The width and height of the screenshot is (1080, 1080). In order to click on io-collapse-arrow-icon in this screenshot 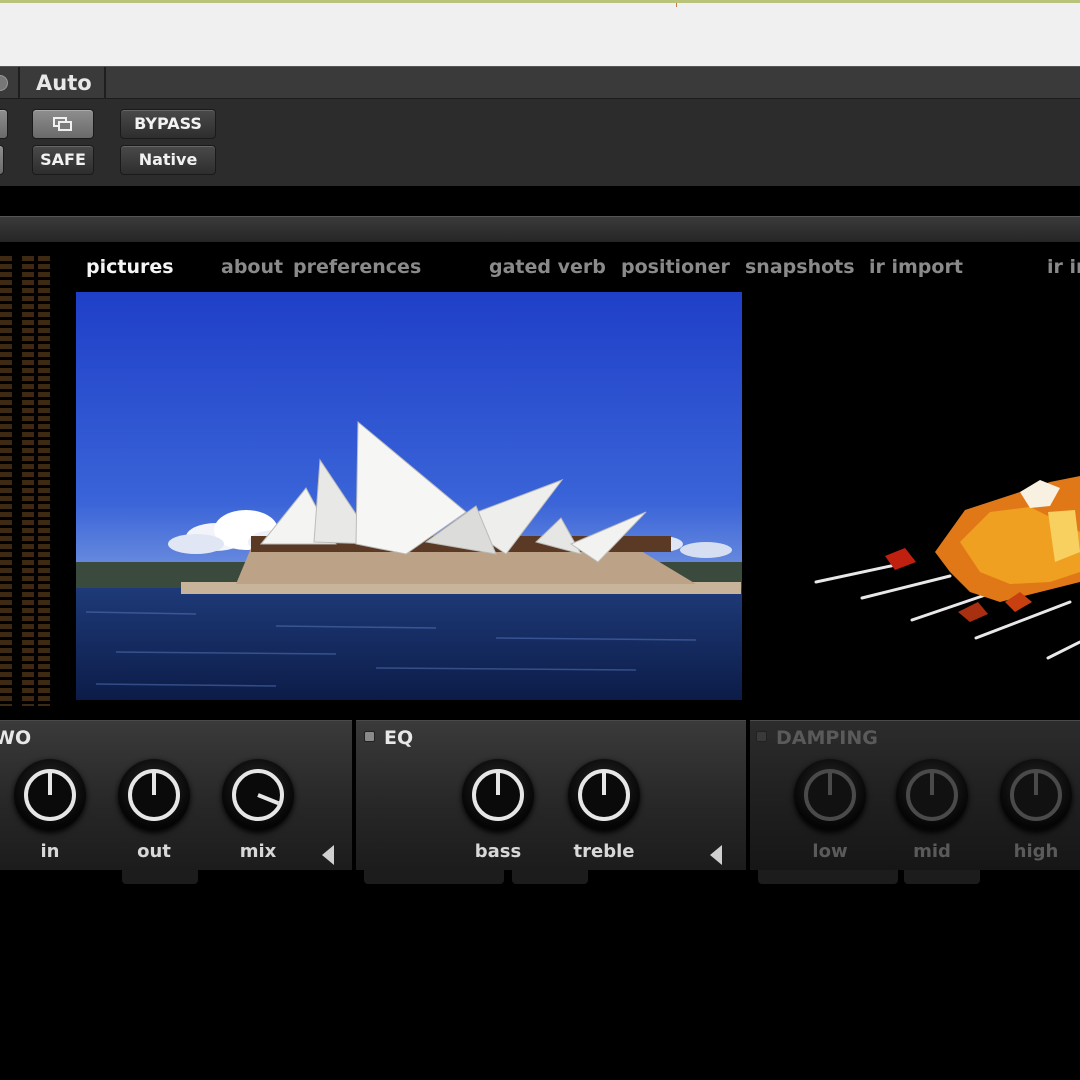, I will do `click(328, 855)`.